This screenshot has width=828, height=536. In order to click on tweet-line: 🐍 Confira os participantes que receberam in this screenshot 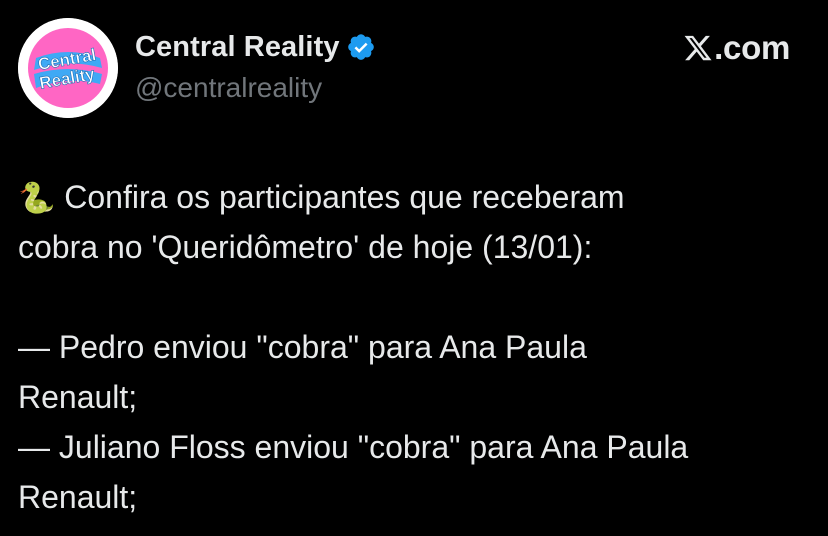, I will do `click(418, 197)`.